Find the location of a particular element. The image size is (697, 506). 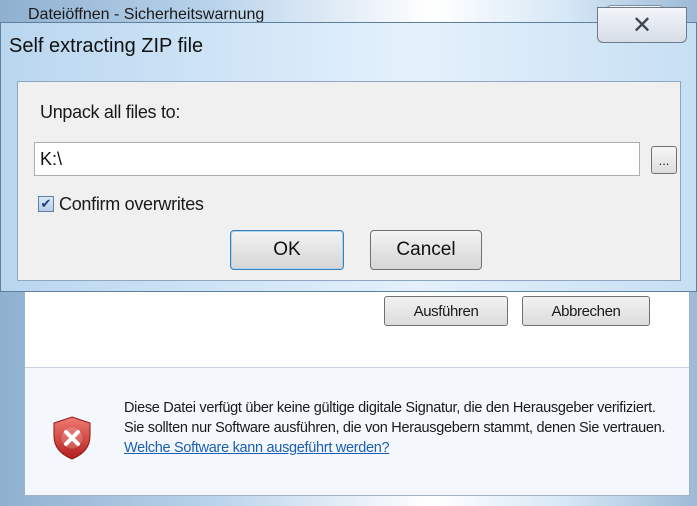

confirm-overwrites-checkbox: ✔ is located at coordinates (46, 204).